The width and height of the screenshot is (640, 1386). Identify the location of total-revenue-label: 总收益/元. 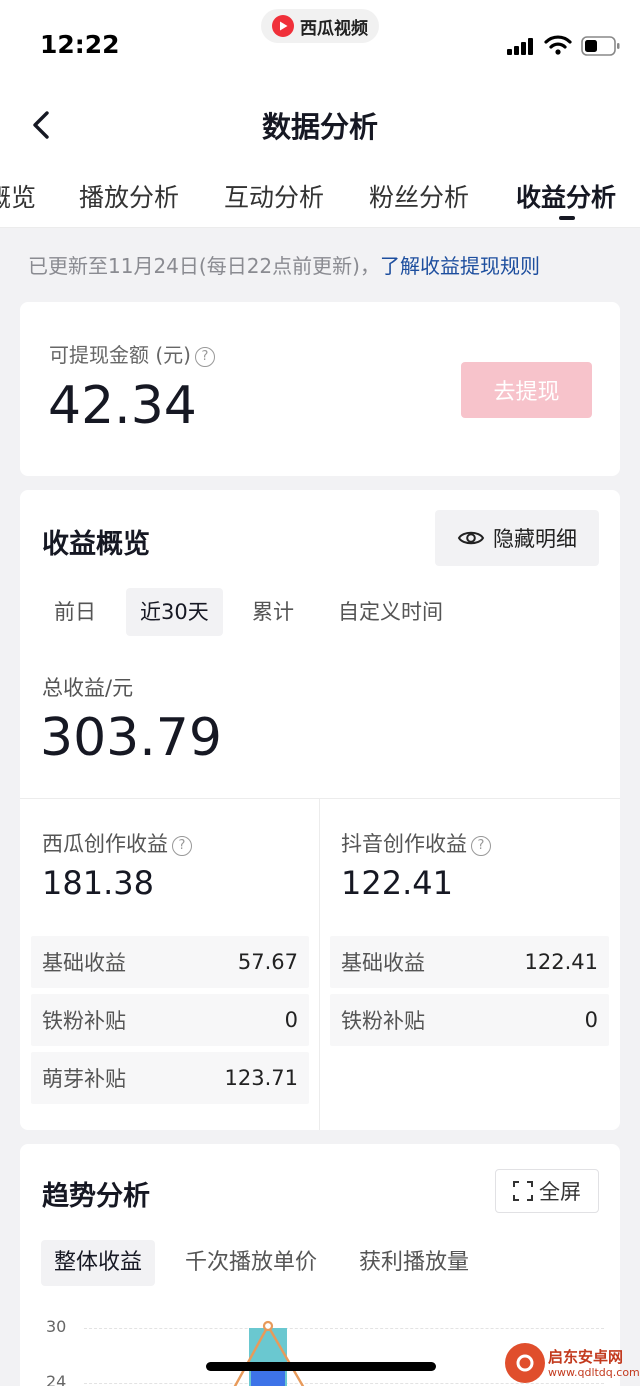
(88, 688).